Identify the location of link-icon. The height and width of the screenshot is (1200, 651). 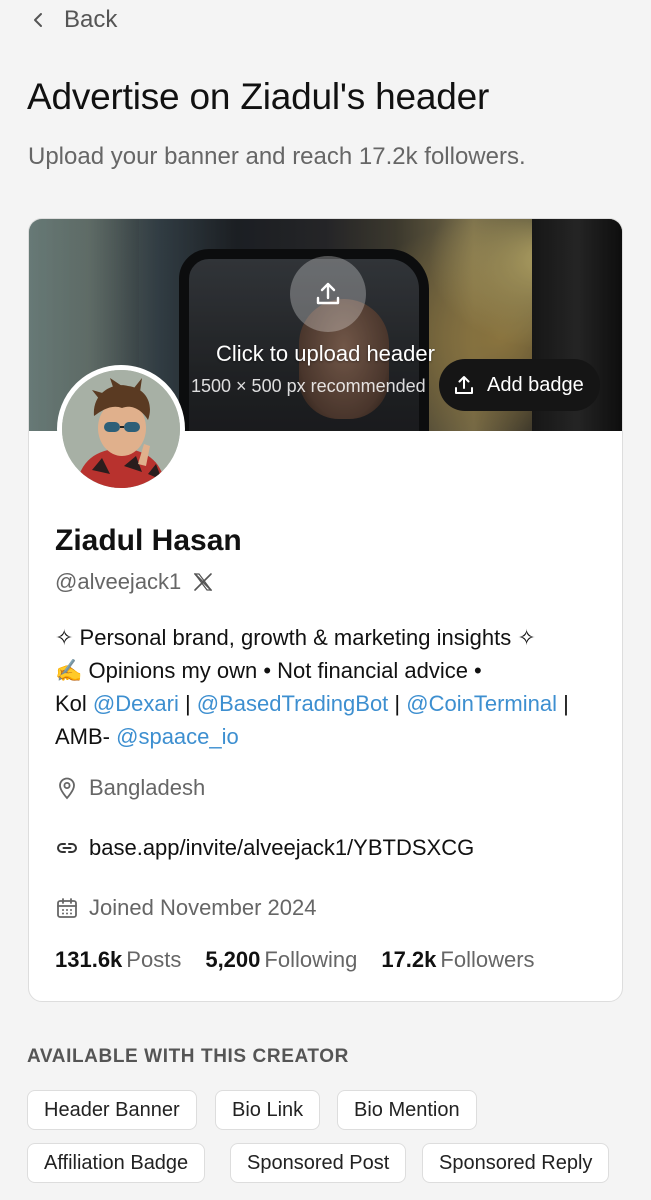
(67, 848).